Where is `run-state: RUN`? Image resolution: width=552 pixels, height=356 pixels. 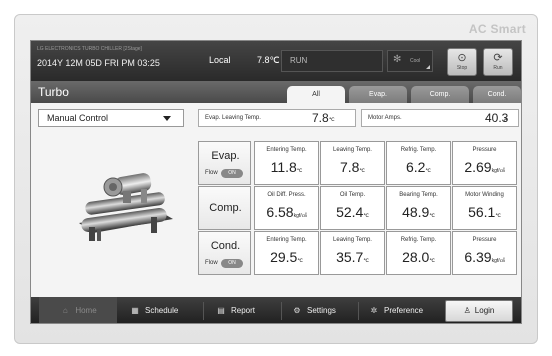
run-state: RUN is located at coordinates (299, 60).